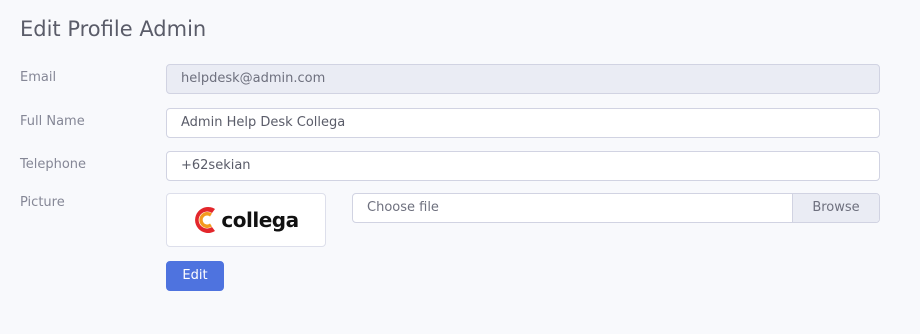 The image size is (920, 334). What do you see at coordinates (523, 79) in the screenshot?
I see `email-field: helpdesk@admin.com` at bounding box center [523, 79].